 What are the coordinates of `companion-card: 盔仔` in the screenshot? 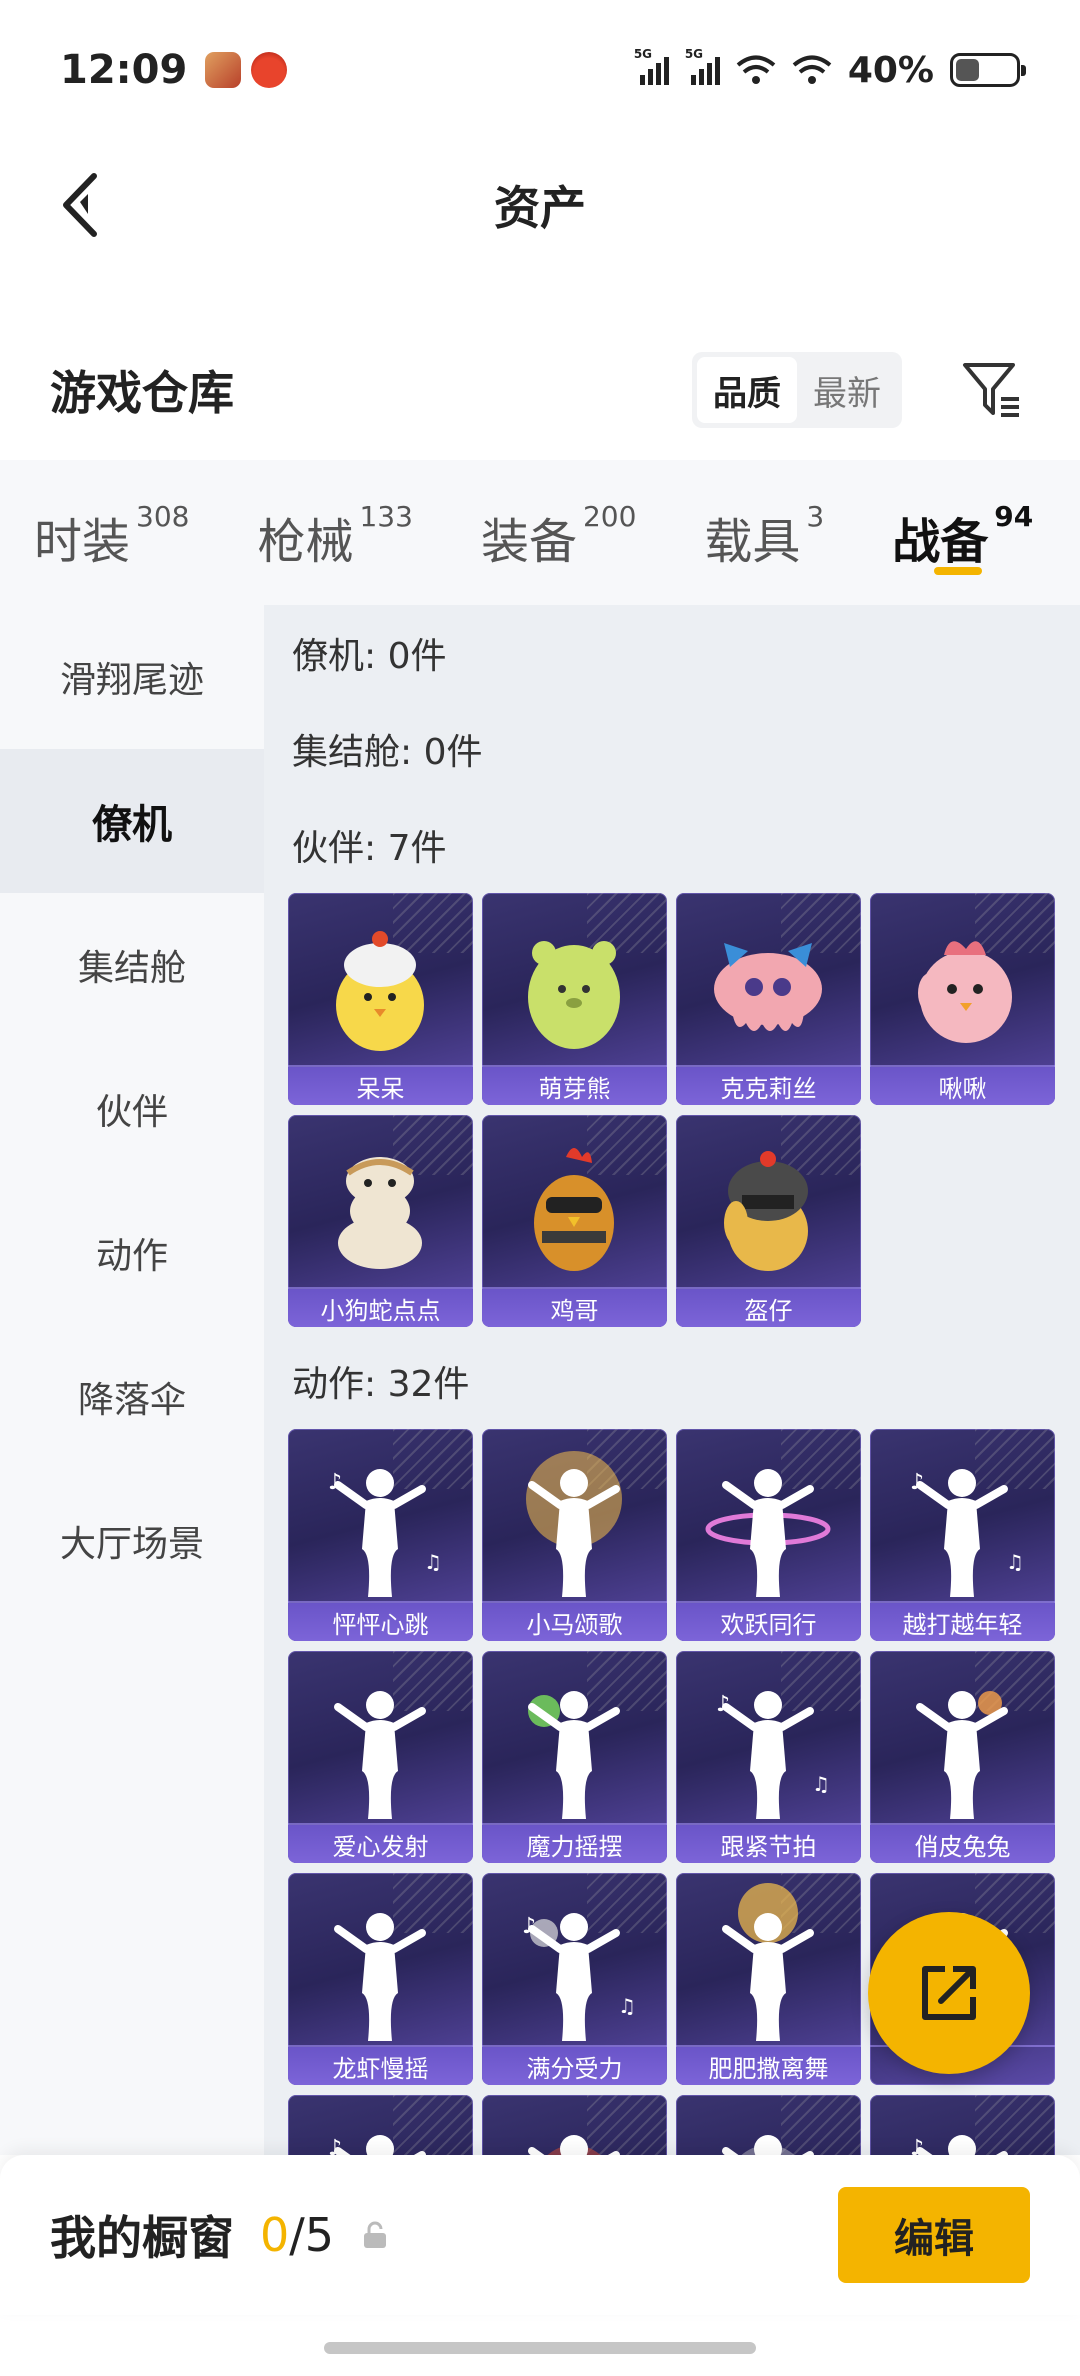 It's located at (768, 1221).